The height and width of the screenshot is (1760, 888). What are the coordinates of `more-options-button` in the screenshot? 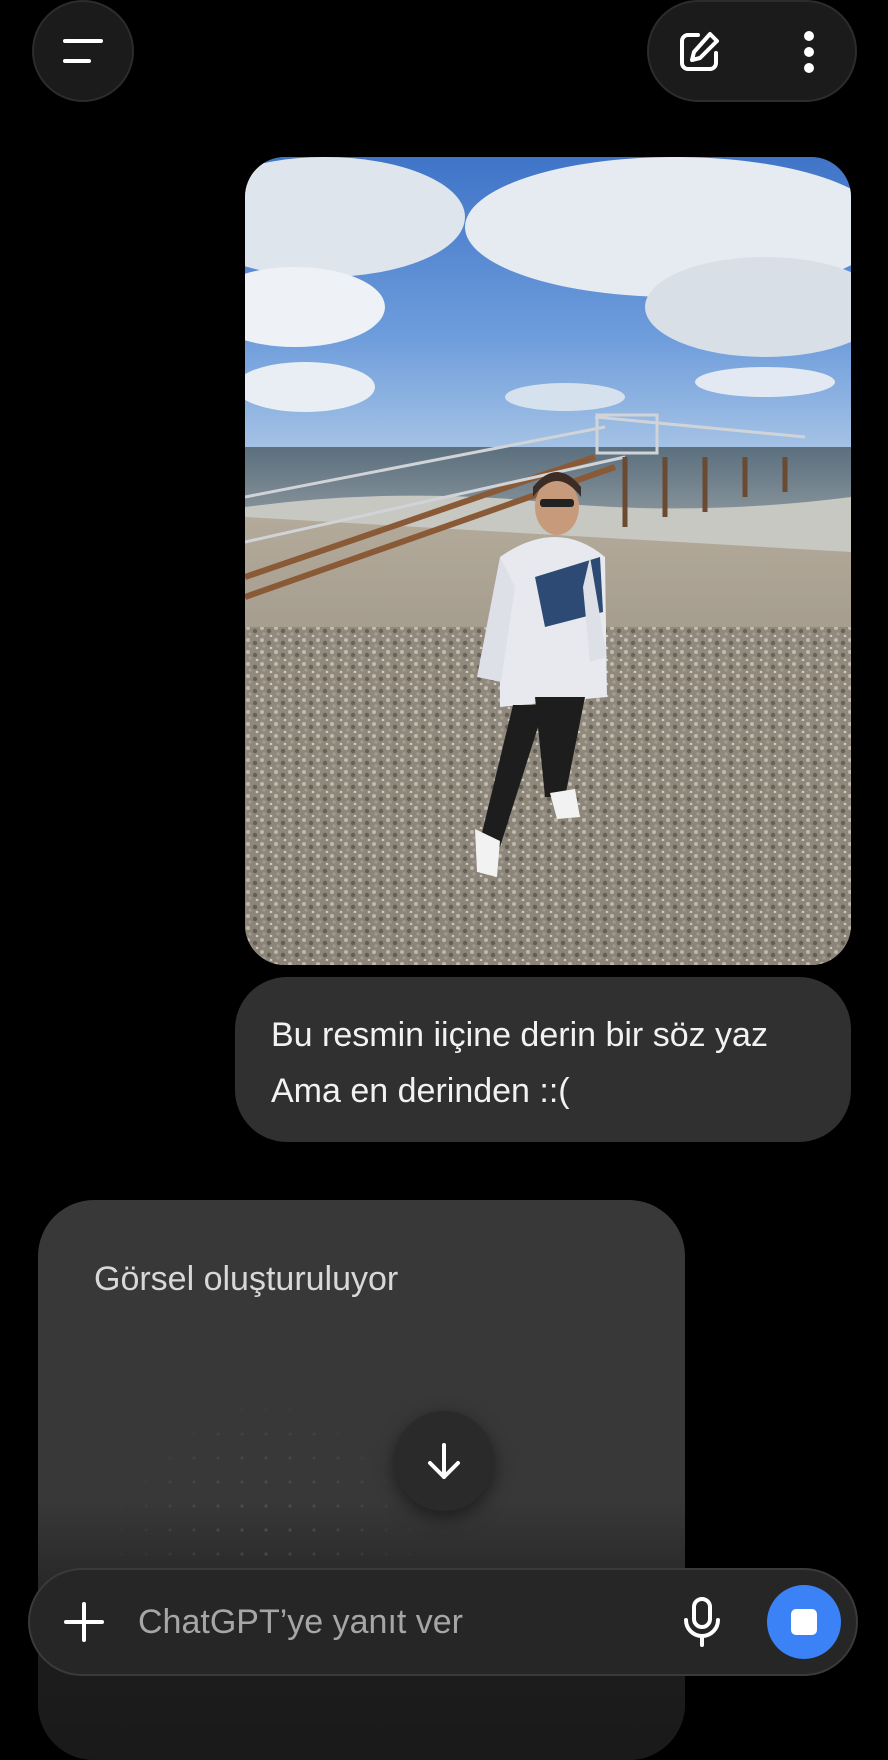 It's located at (809, 52).